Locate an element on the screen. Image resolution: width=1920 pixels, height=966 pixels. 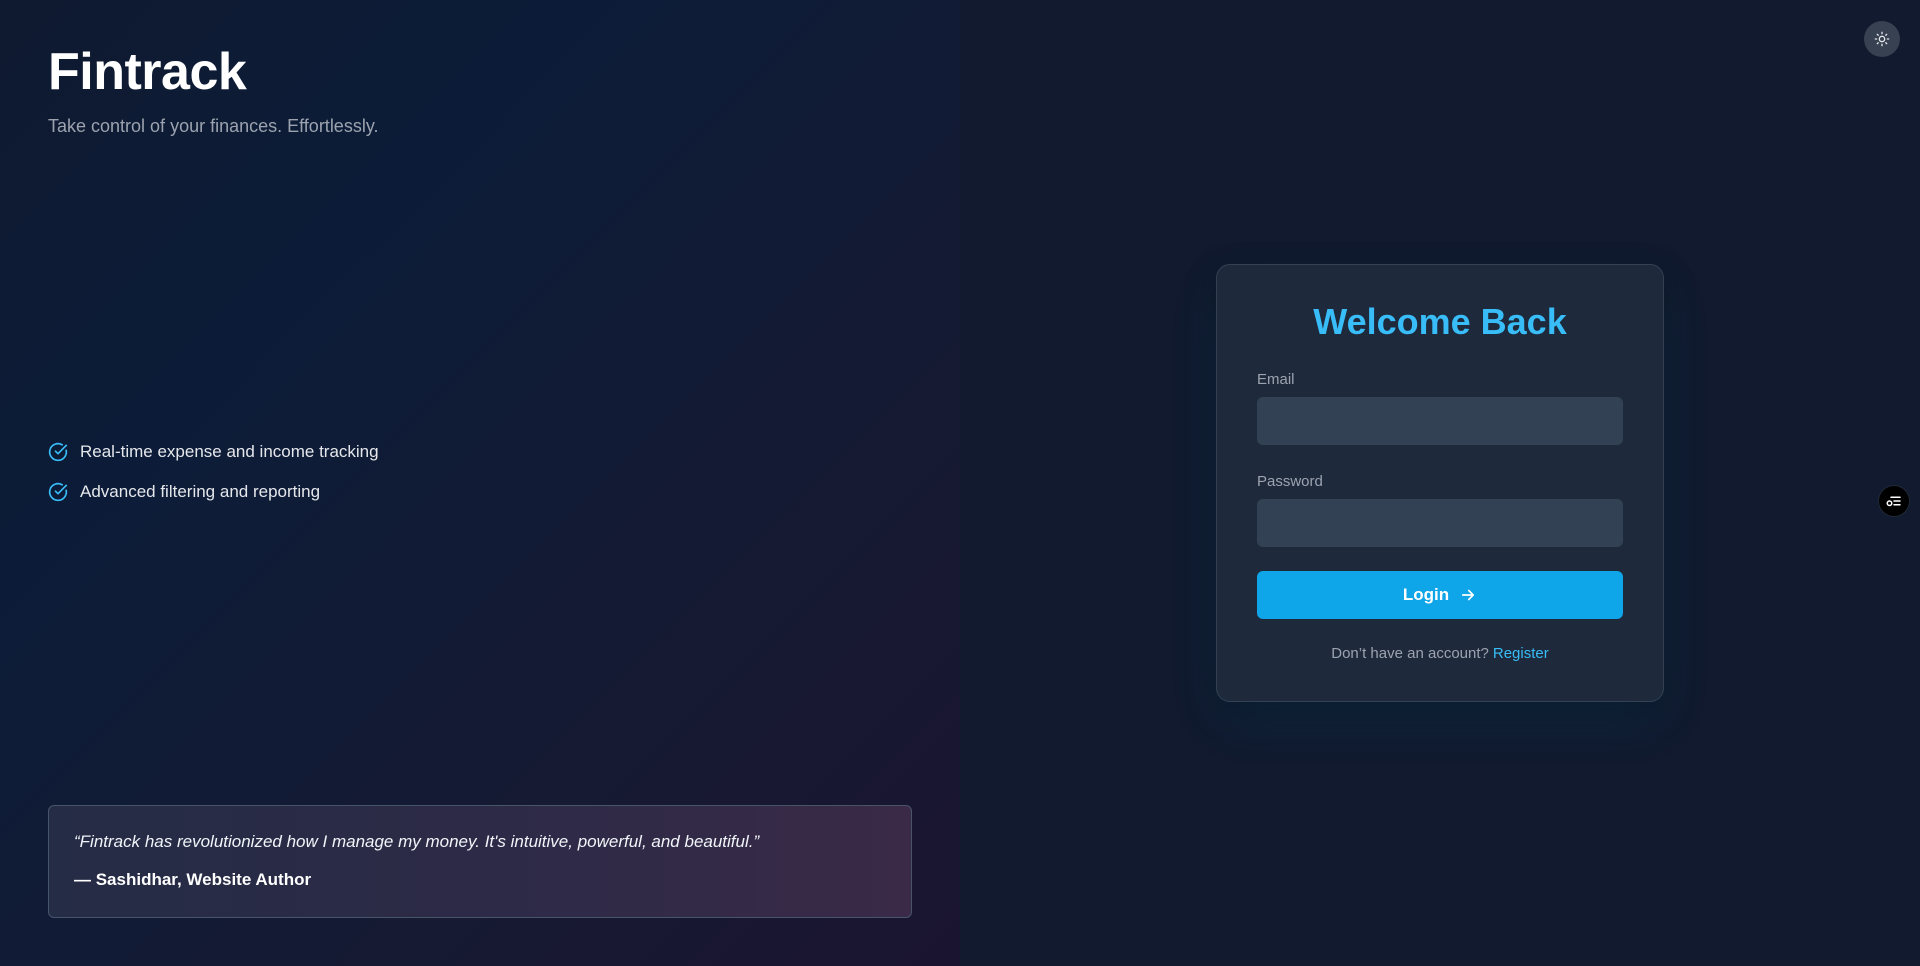
testimonial-author: — Sashidhar, Website Author is located at coordinates (193, 879).